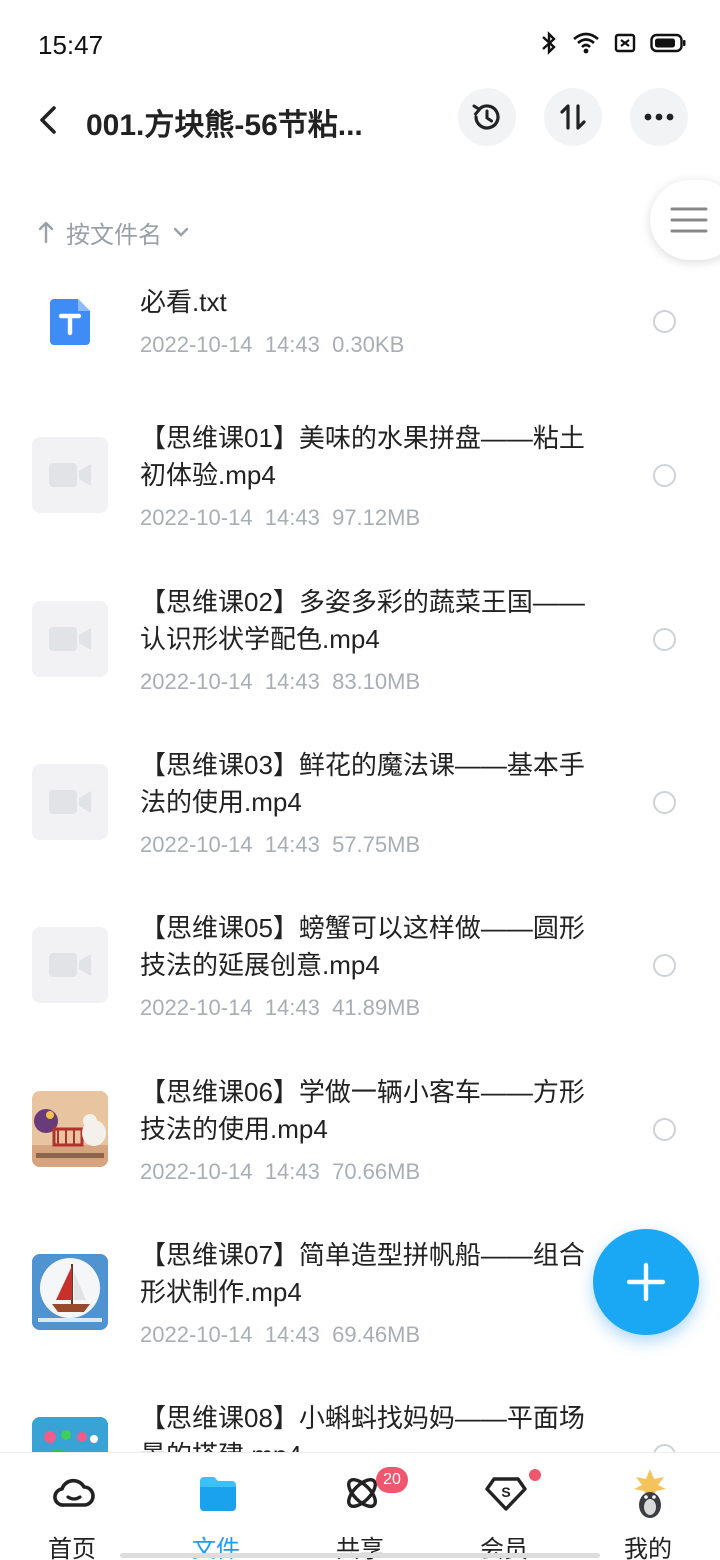 This screenshot has width=720, height=1560. Describe the element at coordinates (376, 844) in the screenshot. I see `file-size: 57.75MB` at that location.